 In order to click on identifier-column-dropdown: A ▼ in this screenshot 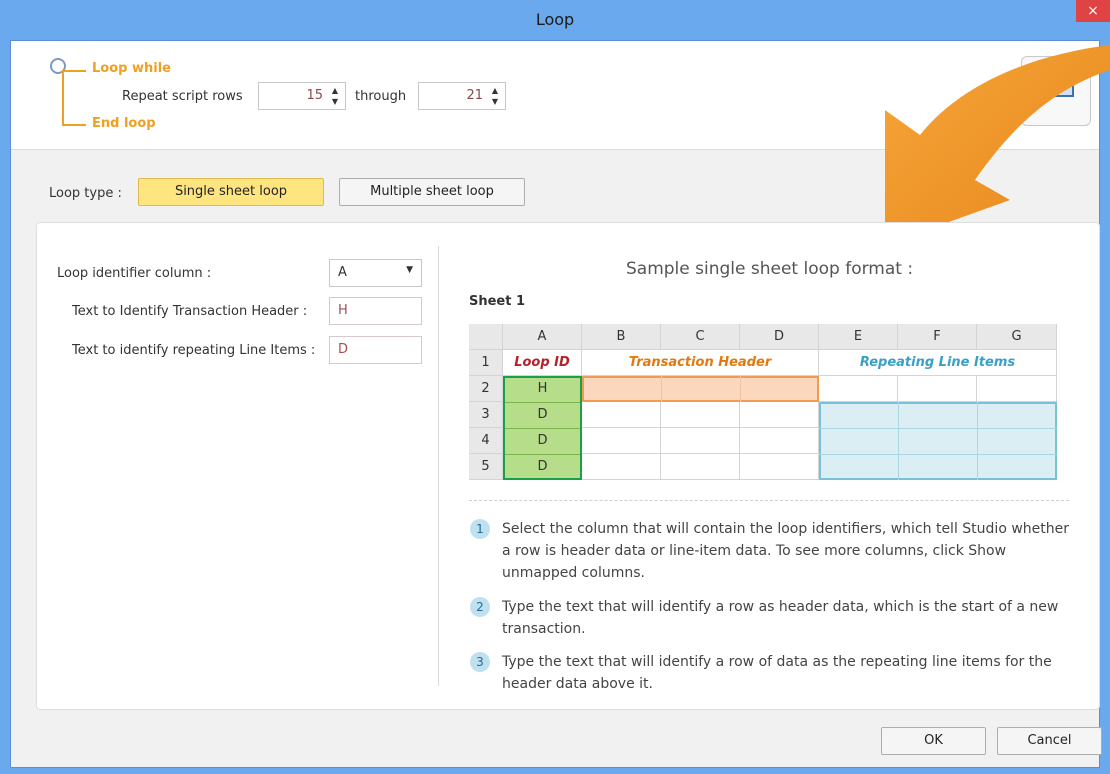, I will do `click(375, 273)`.